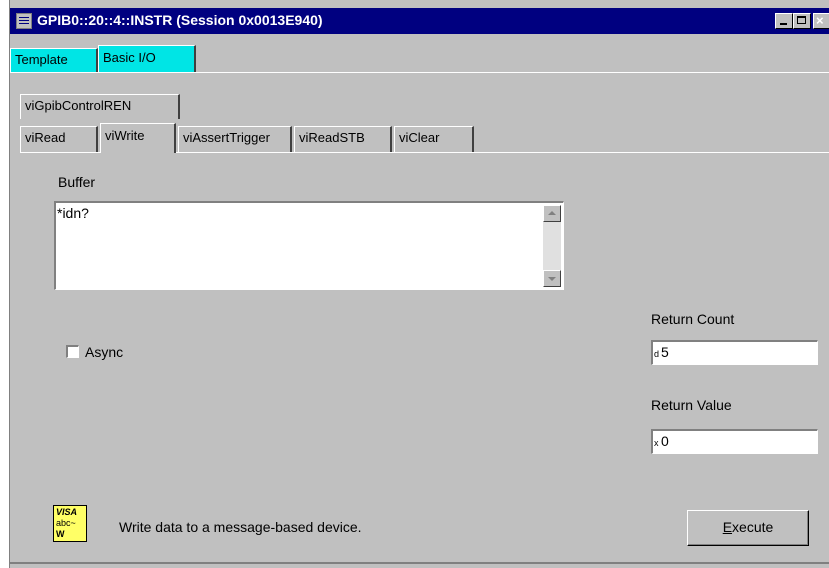 Image resolution: width=829 pixels, height=568 pixels. I want to click on minimize-button, so click(784, 21).